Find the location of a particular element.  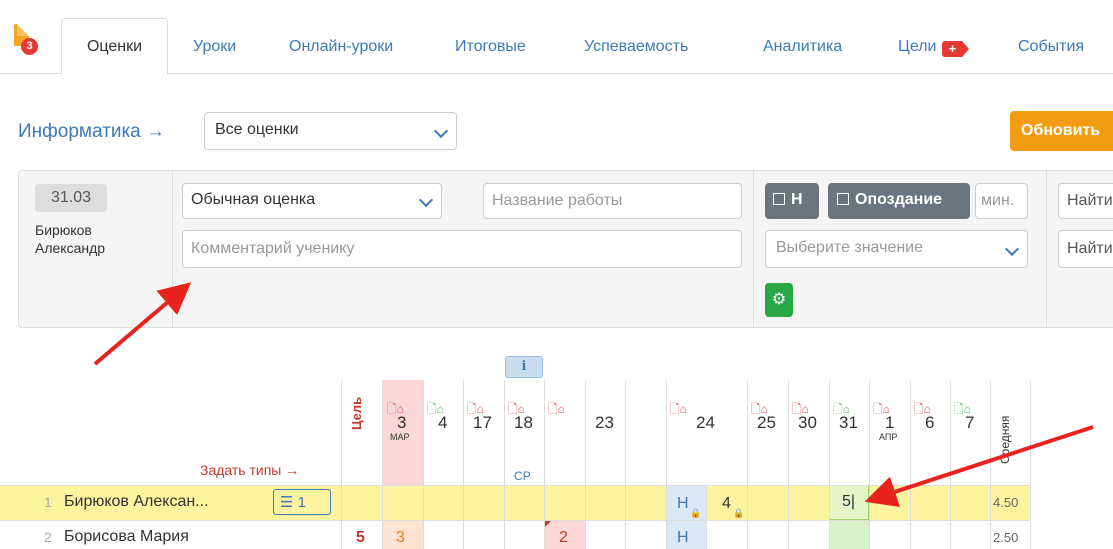

column-month: МАР is located at coordinates (400, 437).